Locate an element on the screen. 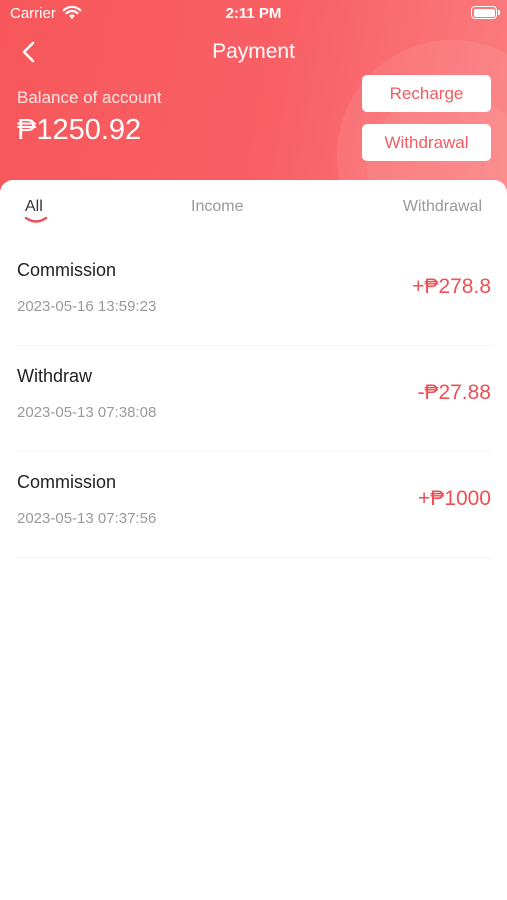 Image resolution: width=507 pixels, height=900 pixels. tab-withdrawal: Withdrawal is located at coordinates (442, 207).